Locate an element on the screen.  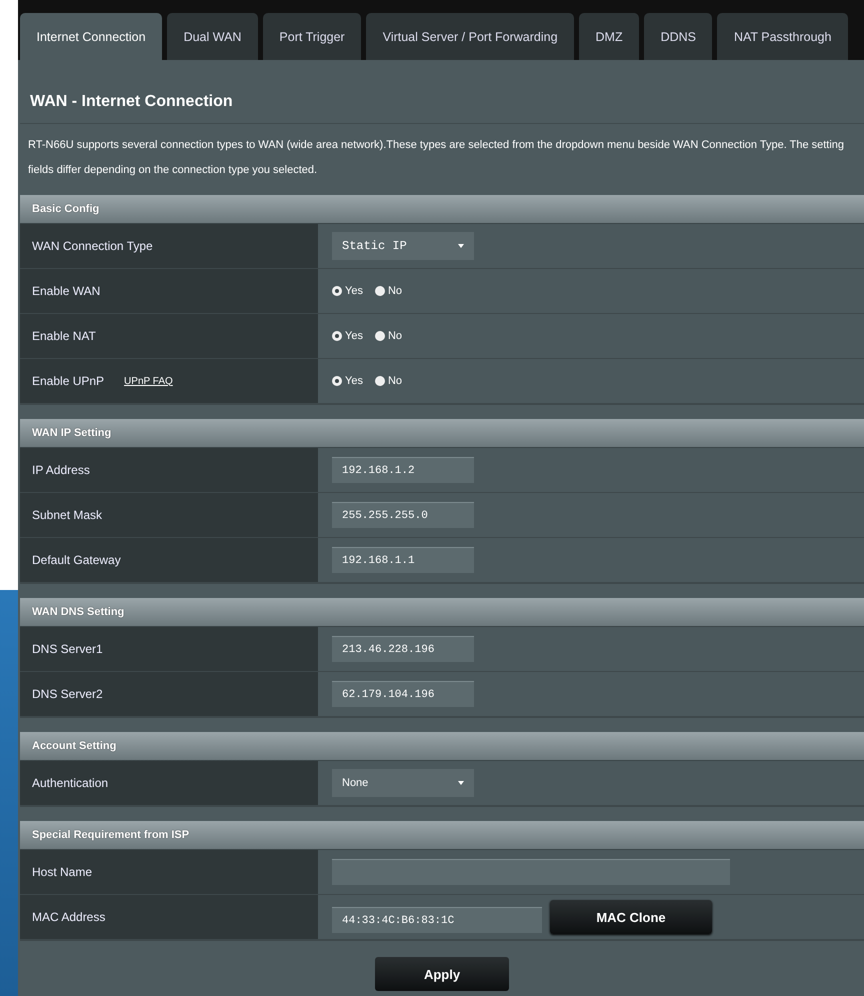
input-field: 192.168.1.2 is located at coordinates (403, 470).